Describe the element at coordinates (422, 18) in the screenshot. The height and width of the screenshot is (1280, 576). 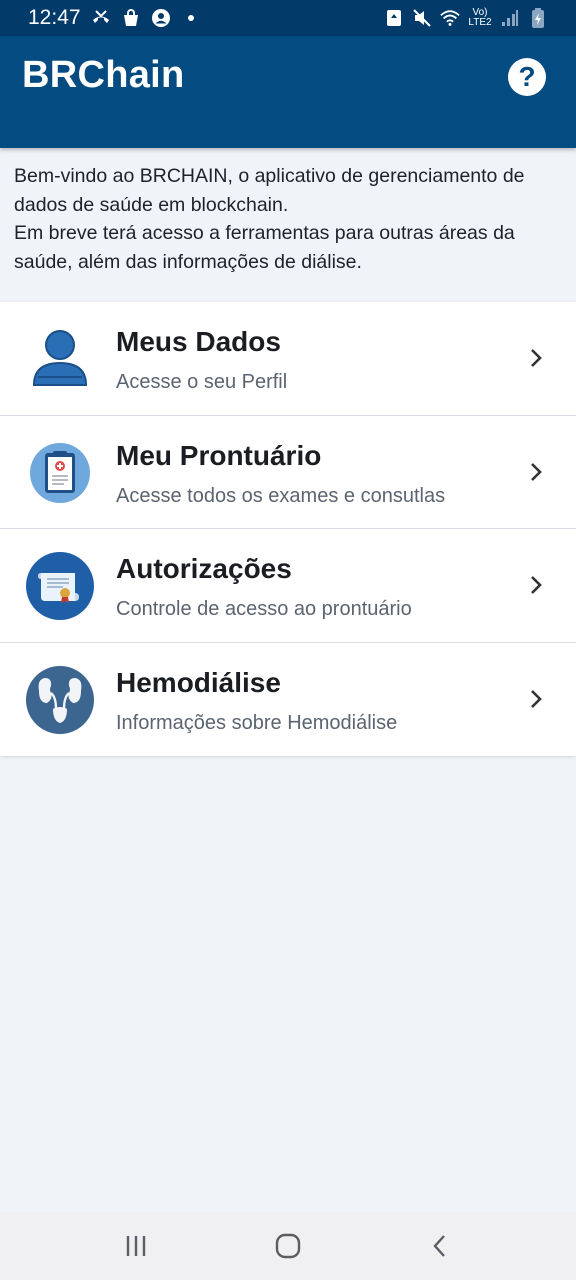
I see `mute-icon` at that location.